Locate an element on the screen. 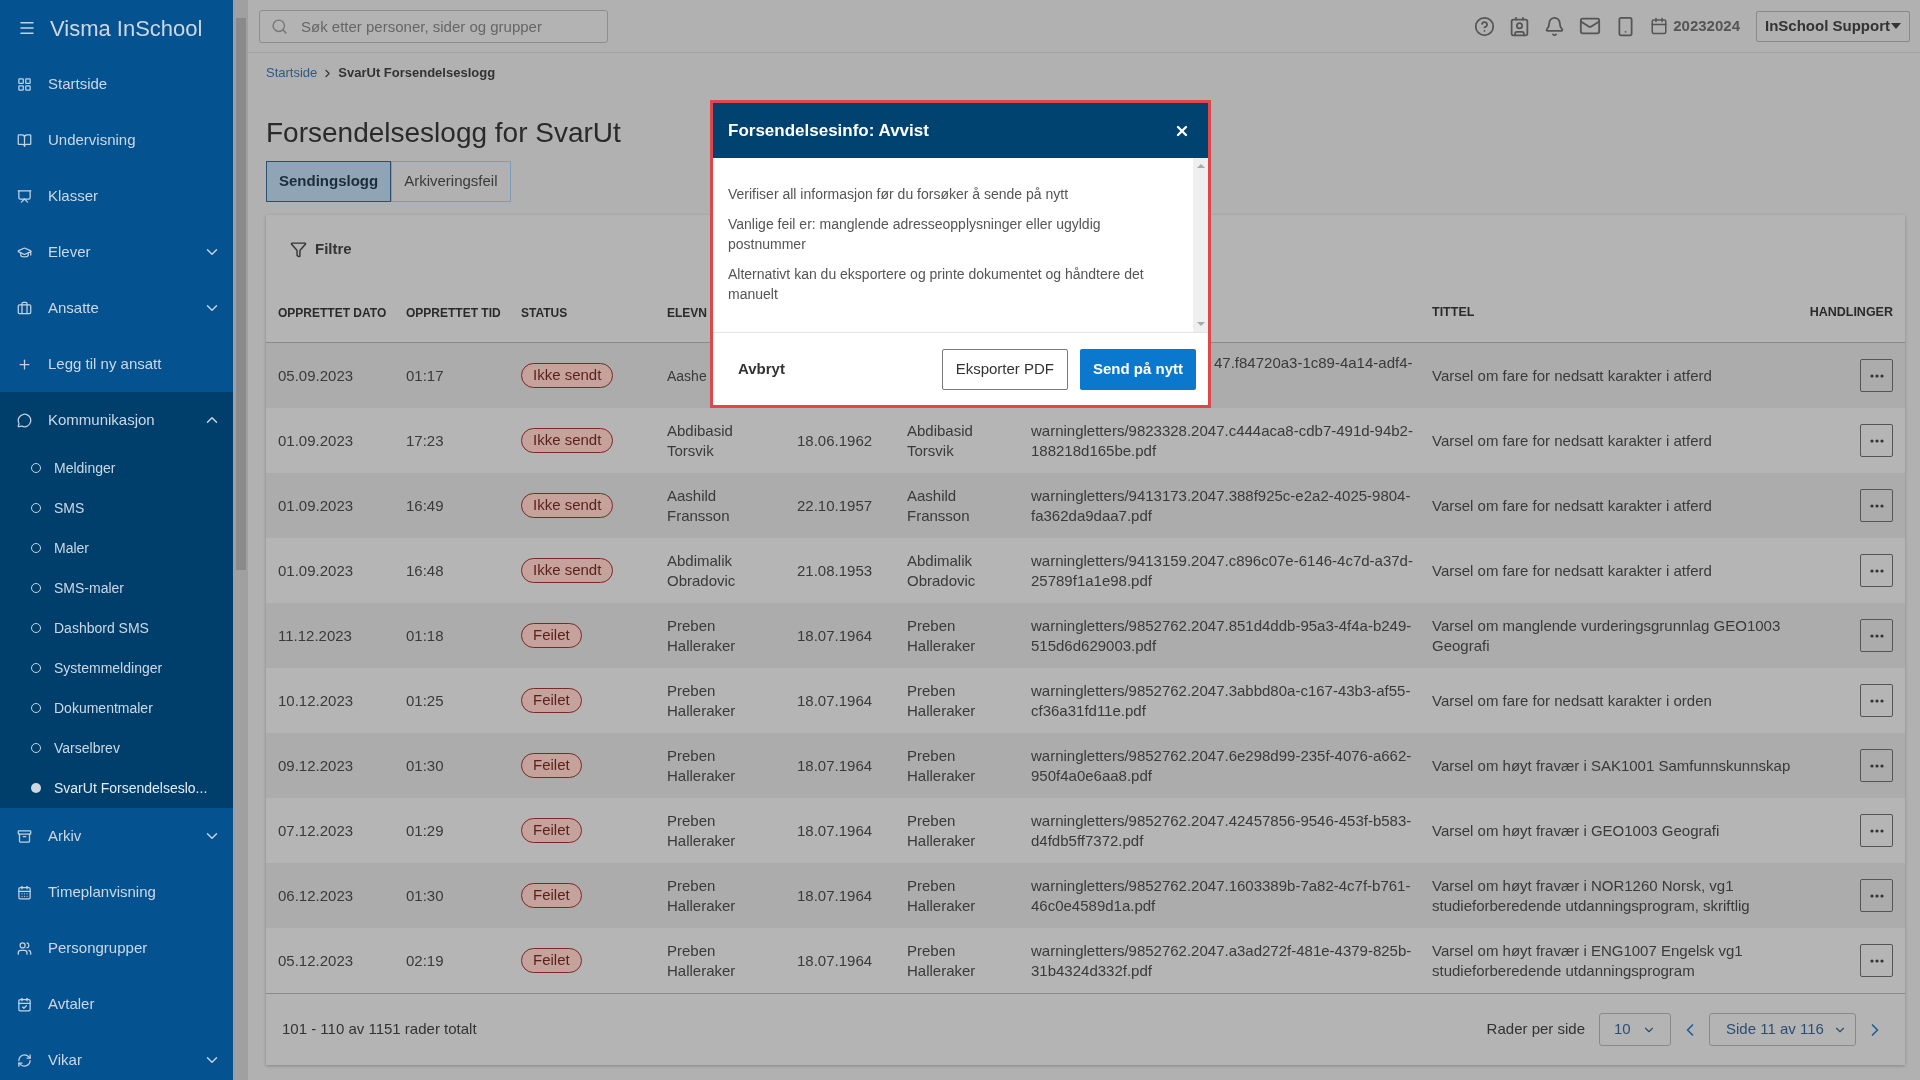 The image size is (1920, 1080). table-cell-text: warningletters/9852762.2047.3abbd80a-c167-43b3-af55-cf36a31fd11e.pdf is located at coordinates (1221, 700).